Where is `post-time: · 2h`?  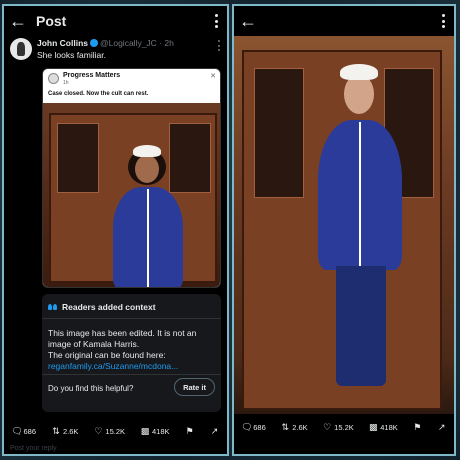 post-time: · 2h is located at coordinates (166, 43).